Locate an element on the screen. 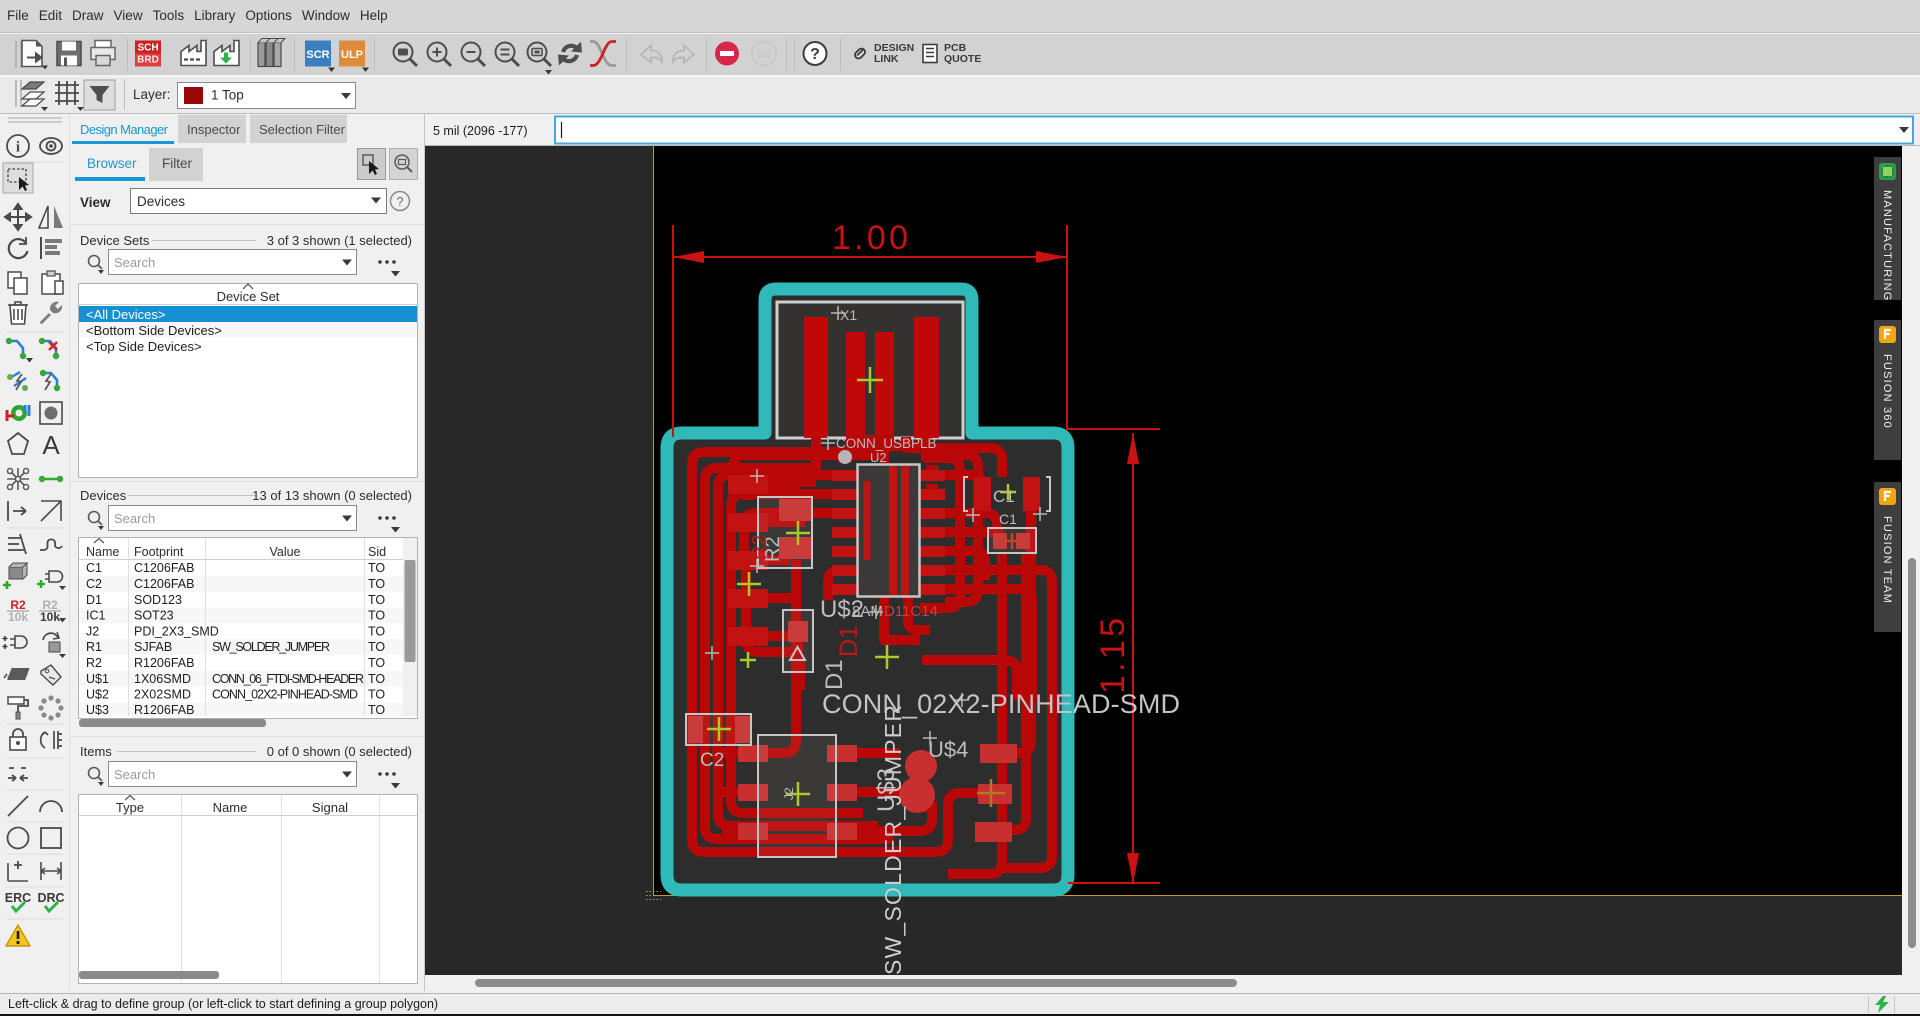  svg-text: Sid is located at coordinates (377, 552).